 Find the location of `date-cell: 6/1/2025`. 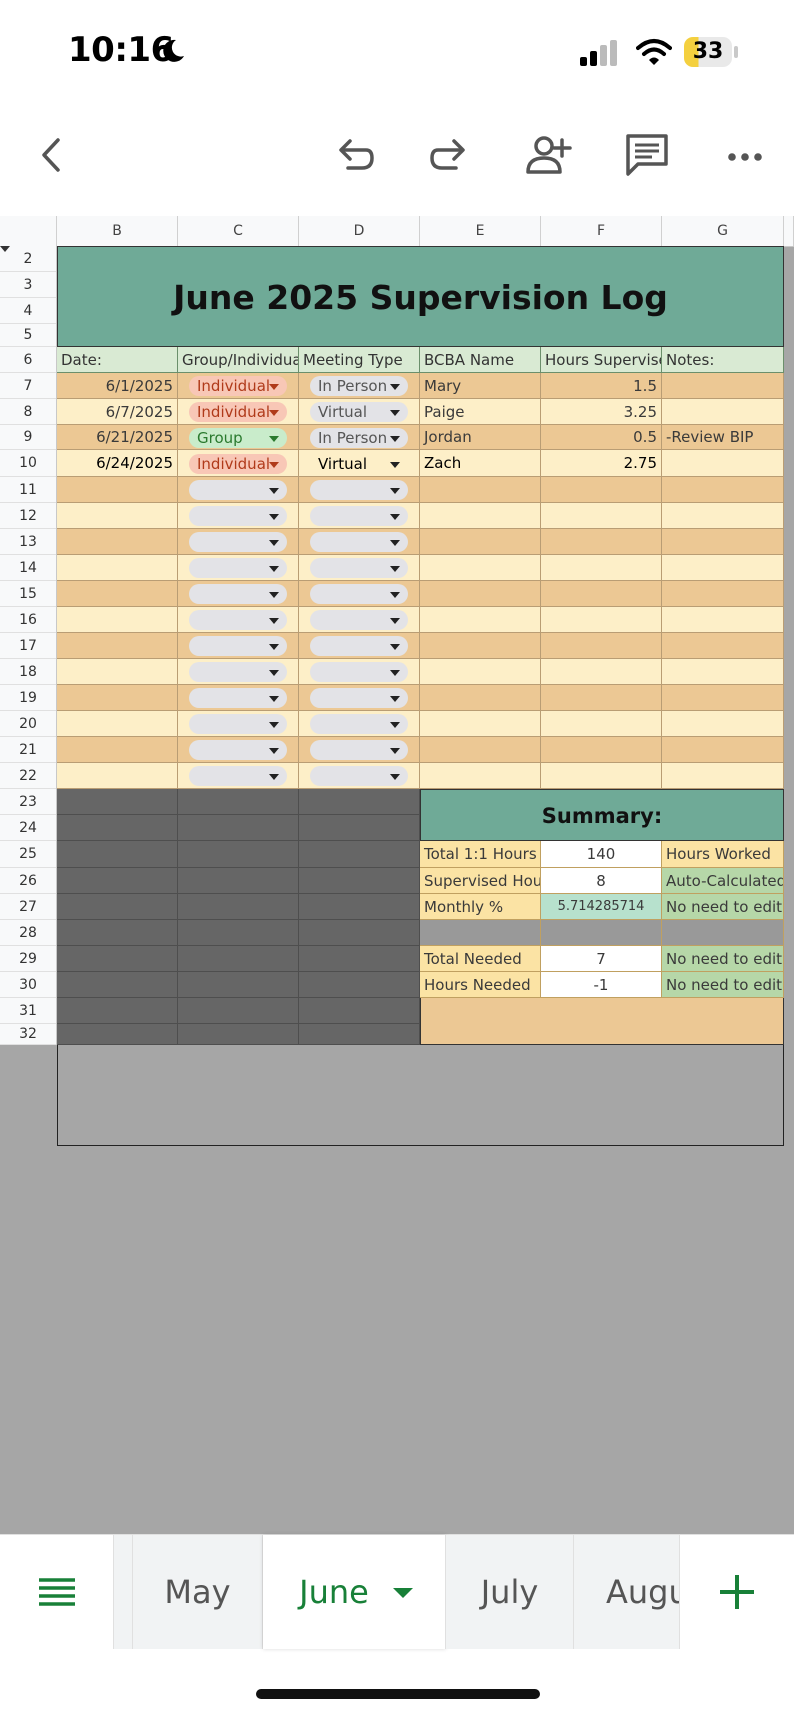

date-cell: 6/1/2025 is located at coordinates (117, 386).